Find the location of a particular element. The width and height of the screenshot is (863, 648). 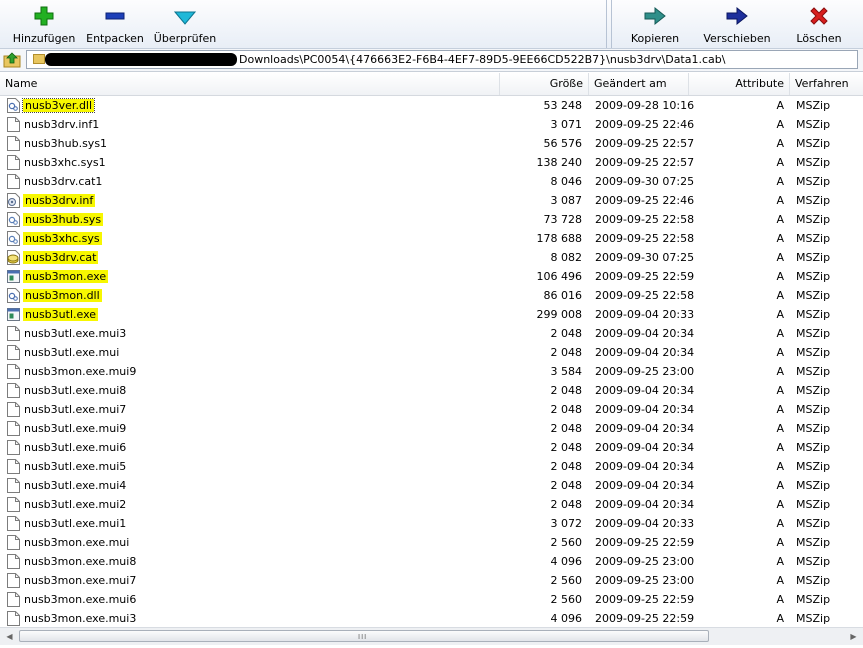

scroll-left-arrow-icon: ◀ is located at coordinates (9, 636).